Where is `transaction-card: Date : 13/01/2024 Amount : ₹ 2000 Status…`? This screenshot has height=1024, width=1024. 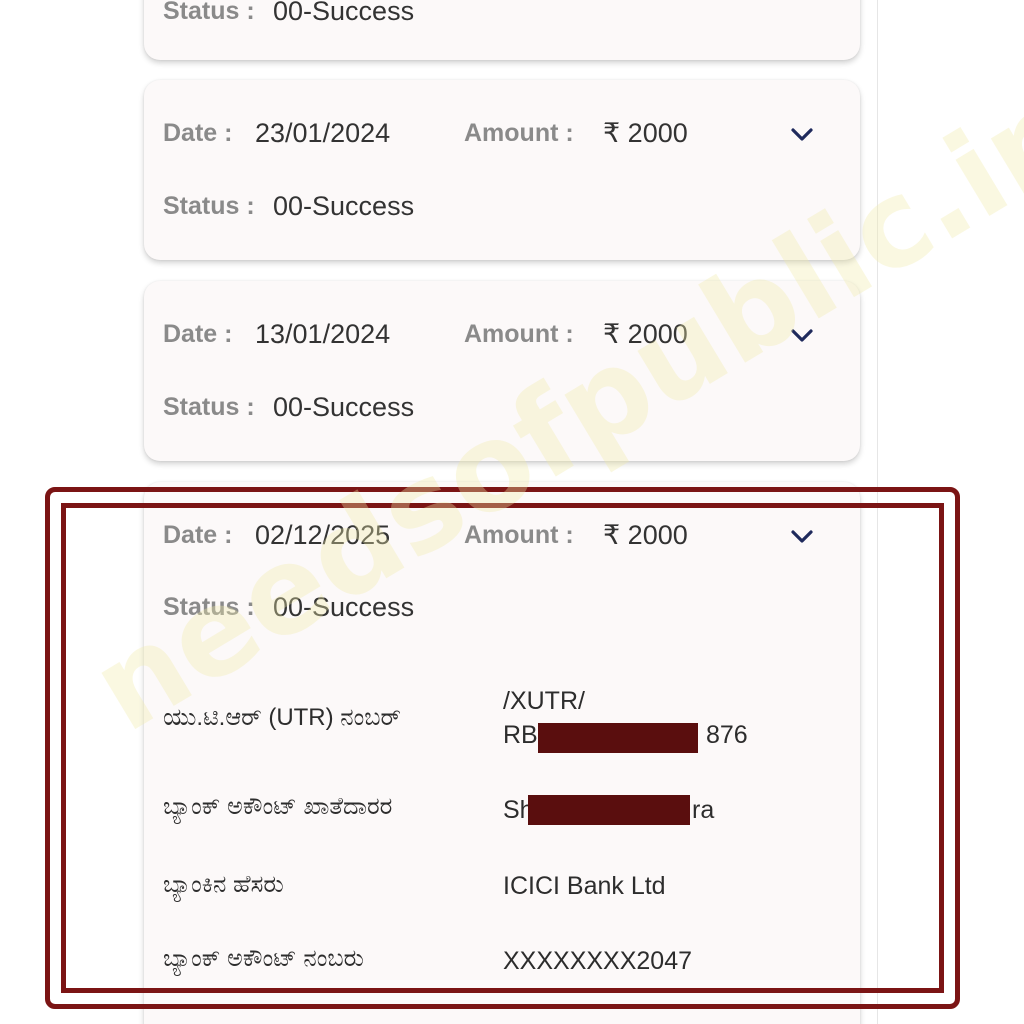 transaction-card: Date : 13/01/2024 Amount : ₹ 2000 Status… is located at coordinates (502, 371).